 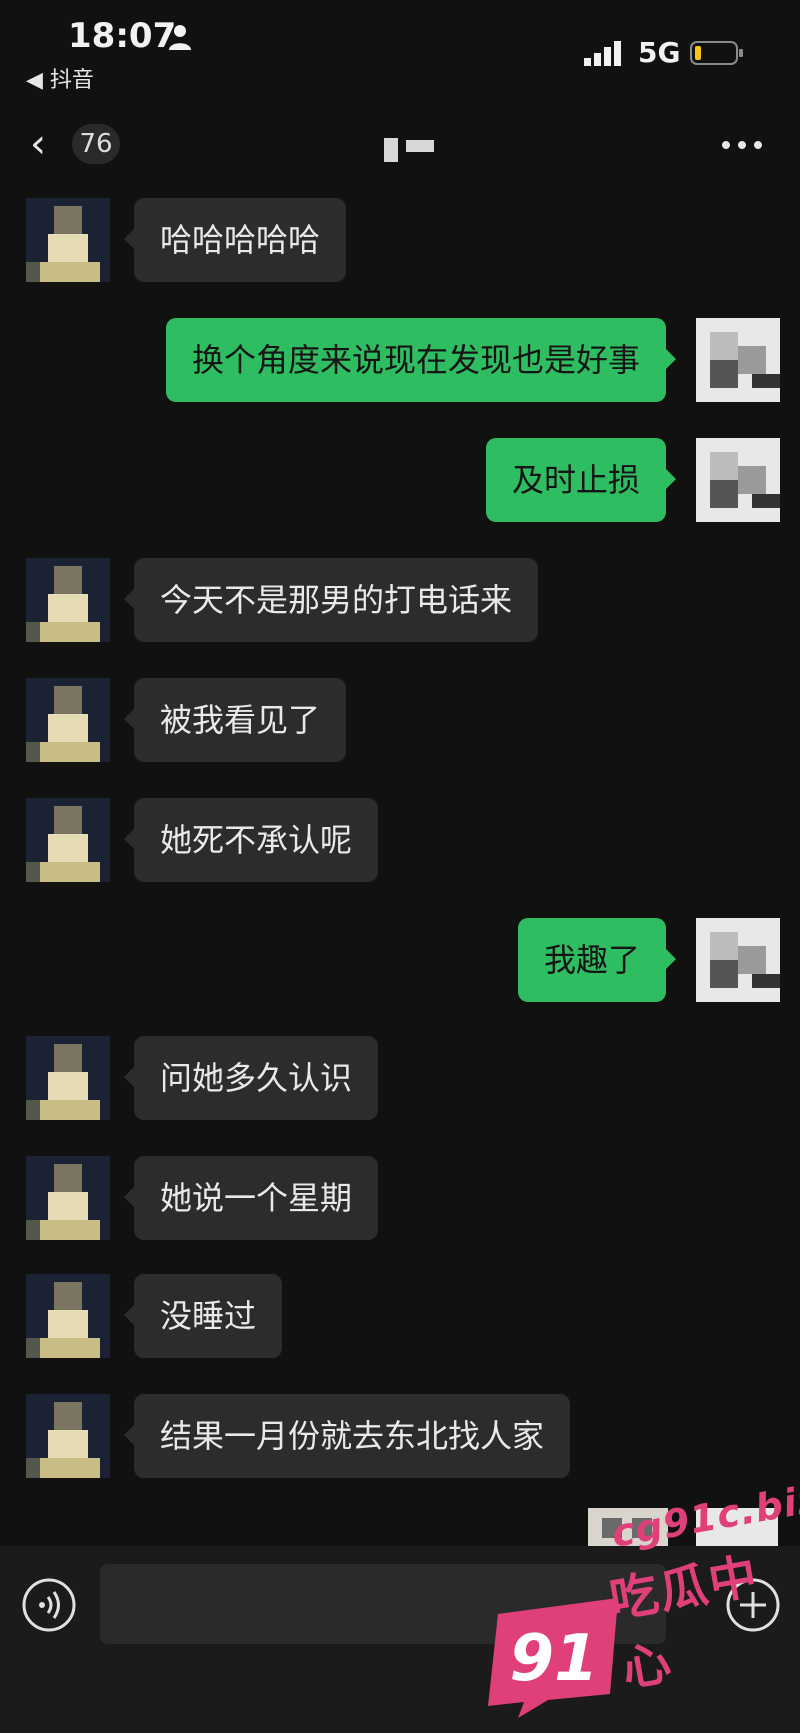 I want to click on signal-icon, so click(x=602, y=53).